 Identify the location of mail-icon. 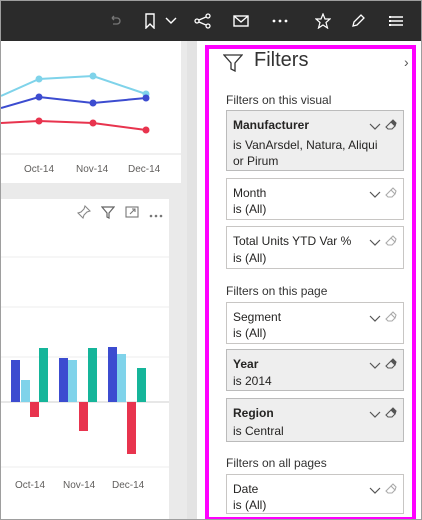
(241, 21).